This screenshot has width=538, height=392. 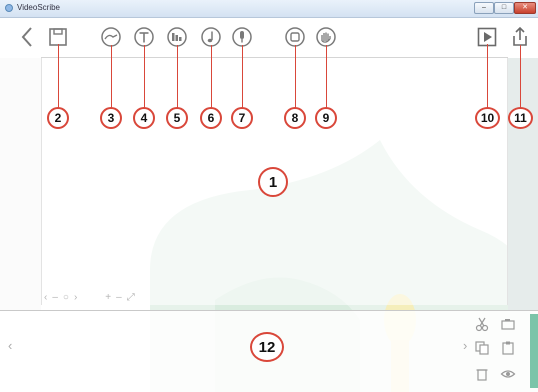 What do you see at coordinates (326, 76) in the screenshot?
I see `callout-9-leader` at bounding box center [326, 76].